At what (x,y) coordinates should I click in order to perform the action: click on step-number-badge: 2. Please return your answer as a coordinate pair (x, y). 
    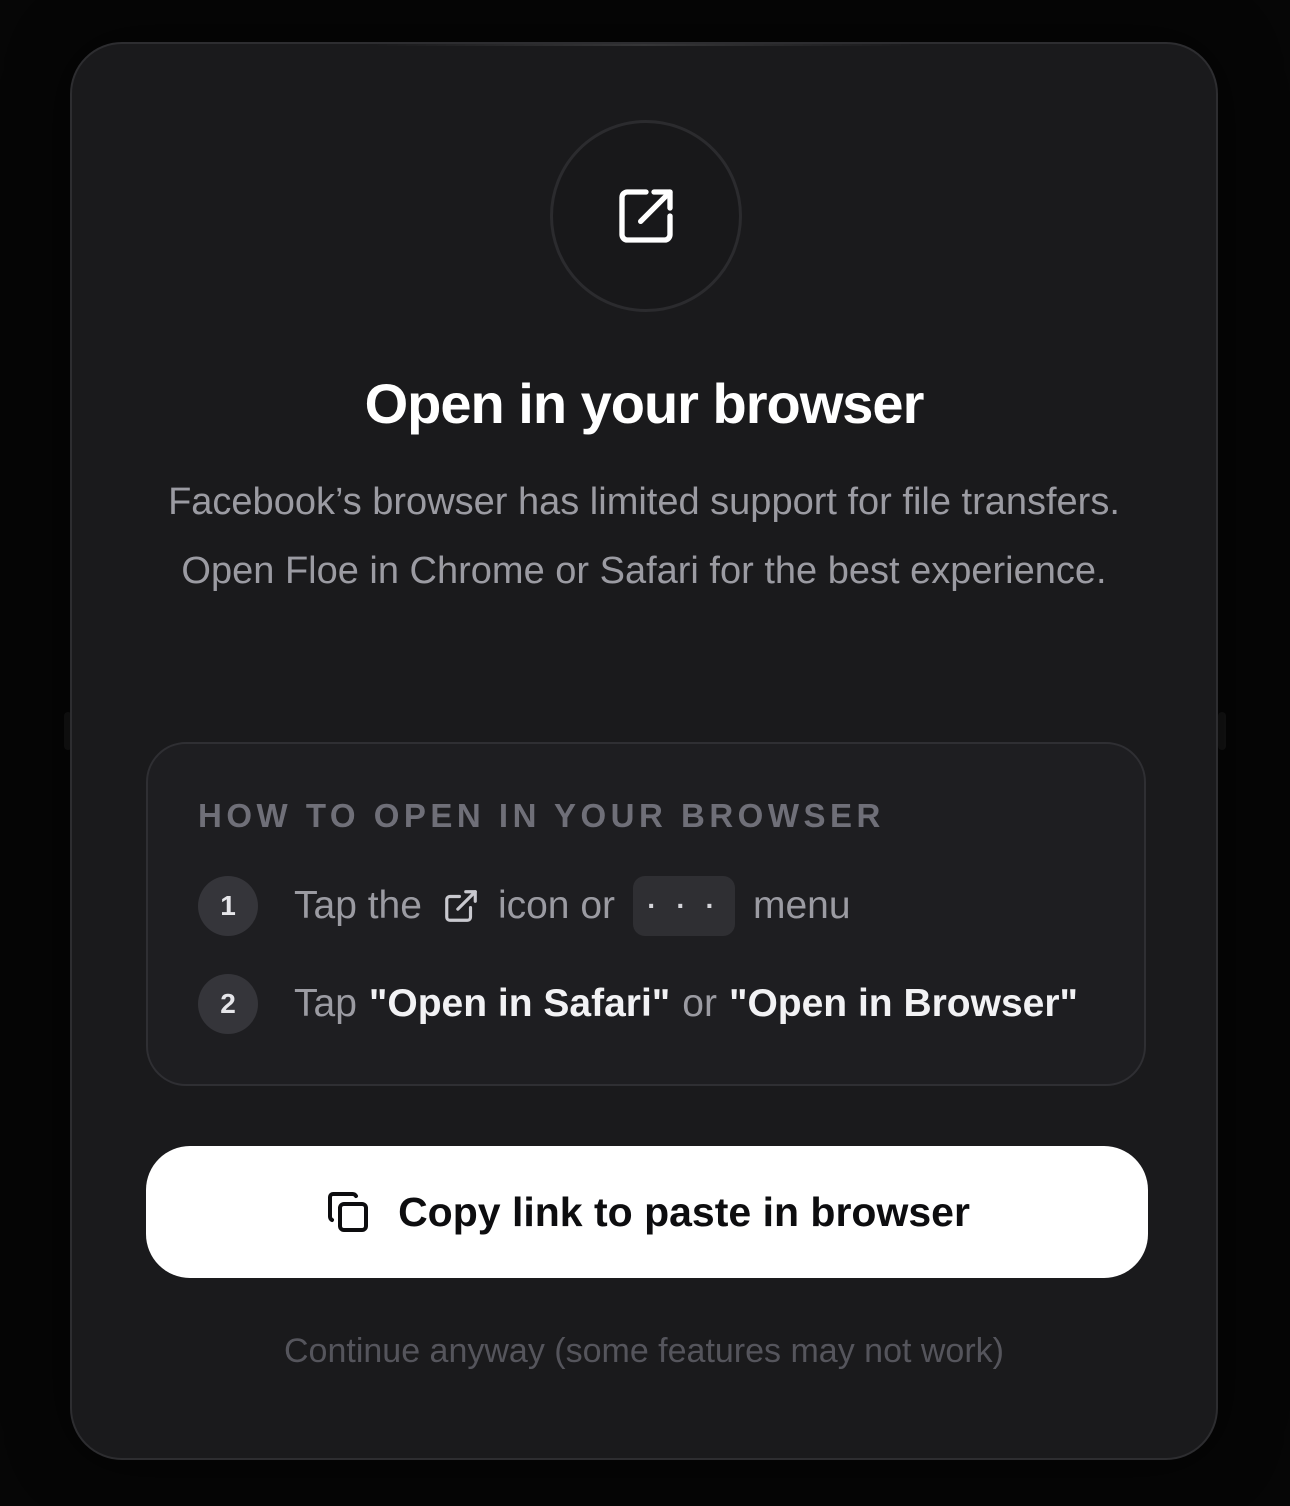
    Looking at the image, I should click on (228, 1004).